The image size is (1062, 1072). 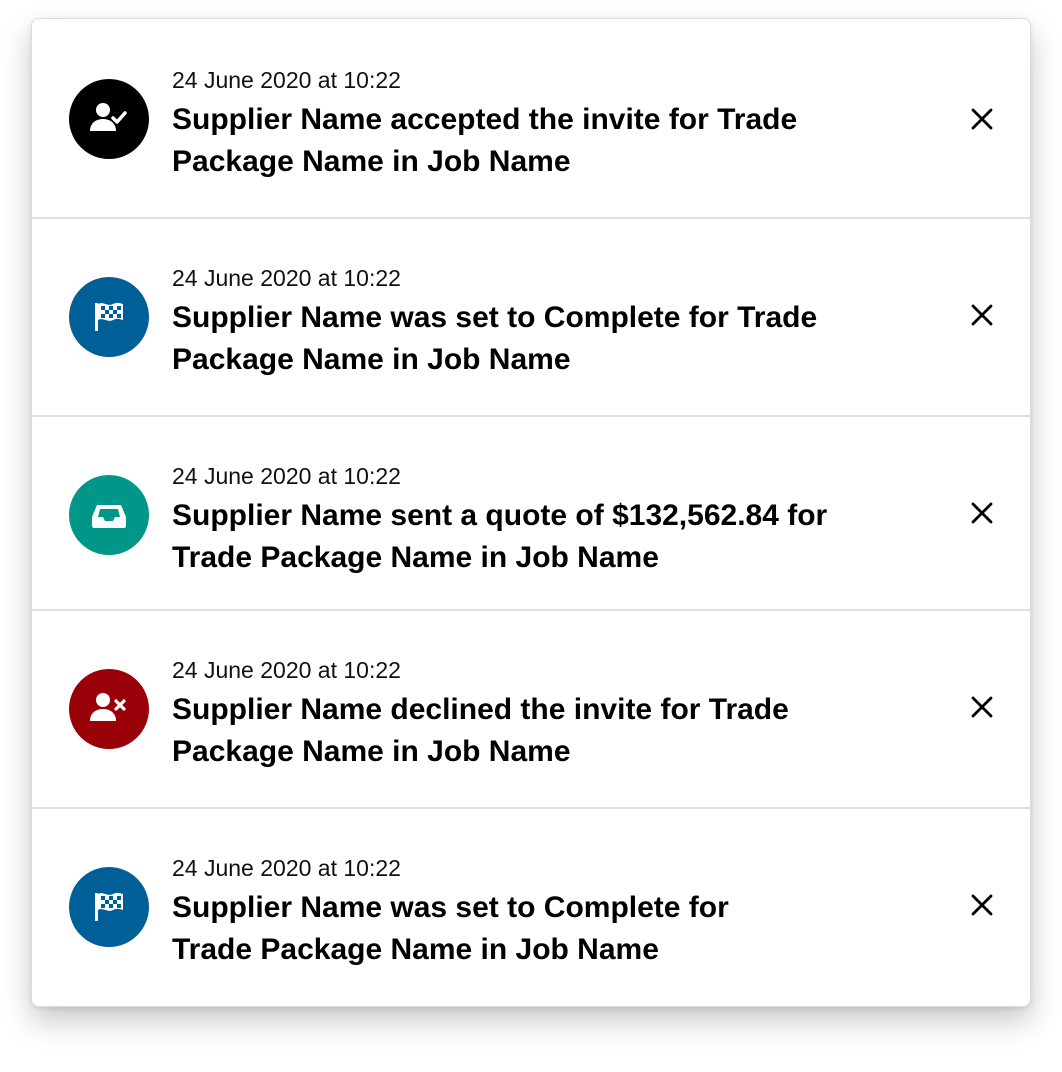 What do you see at coordinates (109, 119) in the screenshot?
I see `user-check-icon` at bounding box center [109, 119].